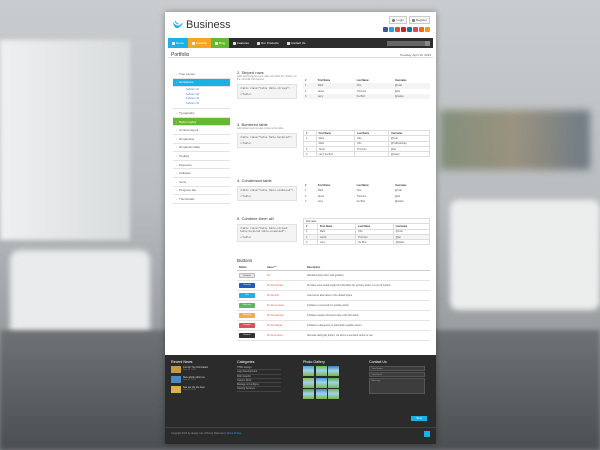 This screenshot has height=450, width=600. I want to click on demo-button: Danger, so click(247, 325).